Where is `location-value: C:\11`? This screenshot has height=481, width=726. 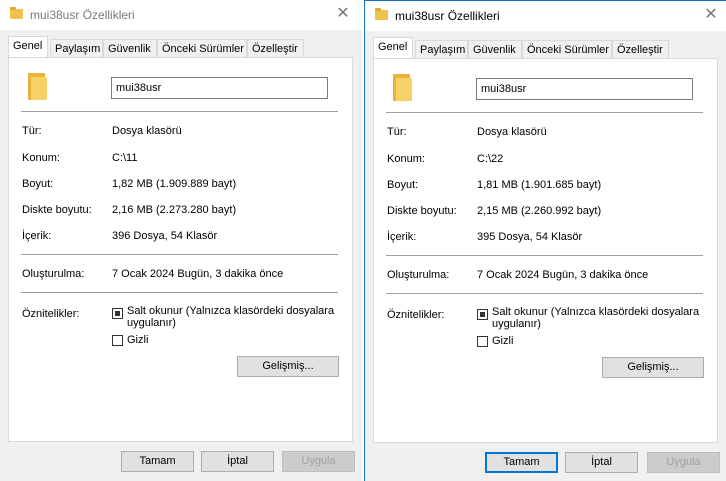 location-value: C:\11 is located at coordinates (125, 158).